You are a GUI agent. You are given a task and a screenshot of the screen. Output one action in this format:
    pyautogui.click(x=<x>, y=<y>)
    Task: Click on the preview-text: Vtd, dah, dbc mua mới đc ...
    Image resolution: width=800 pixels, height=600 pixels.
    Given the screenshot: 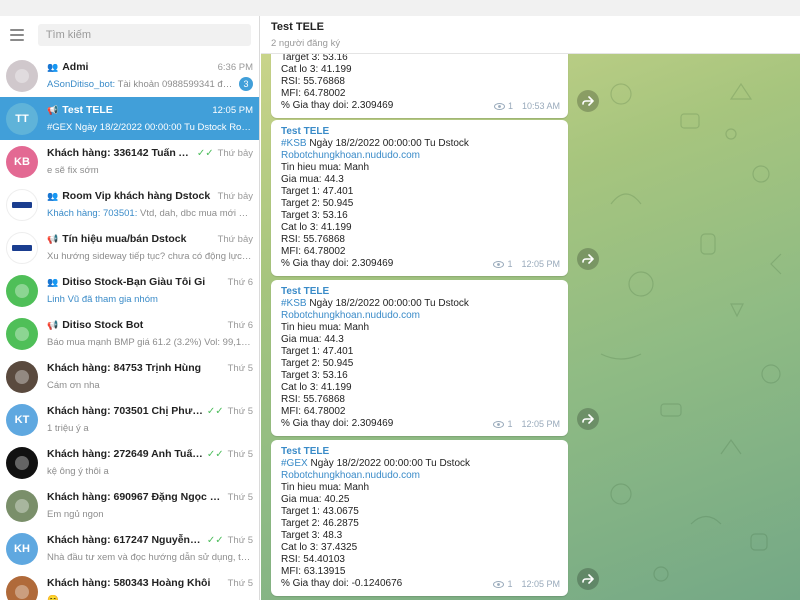 What is the action you would take?
    pyautogui.click(x=195, y=213)
    